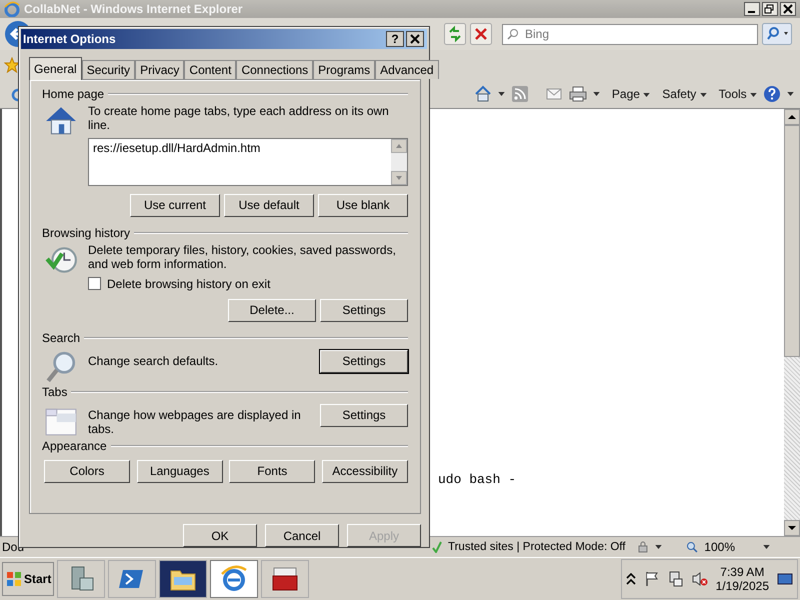  Describe the element at coordinates (344, 69) in the screenshot. I see `tab: Programs` at that location.